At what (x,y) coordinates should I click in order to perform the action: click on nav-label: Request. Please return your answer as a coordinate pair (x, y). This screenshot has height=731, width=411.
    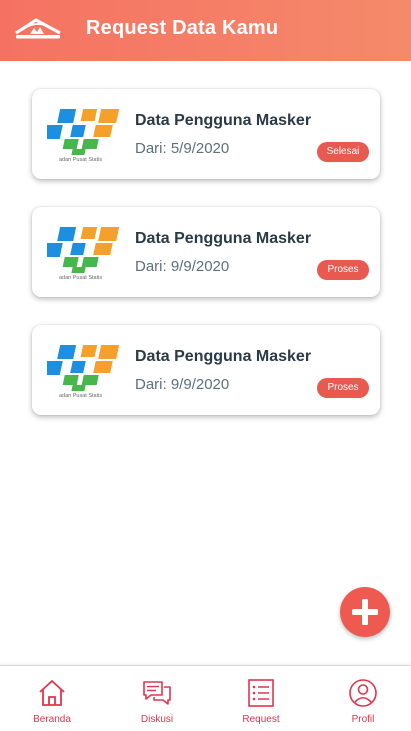
    Looking at the image, I should click on (261, 719).